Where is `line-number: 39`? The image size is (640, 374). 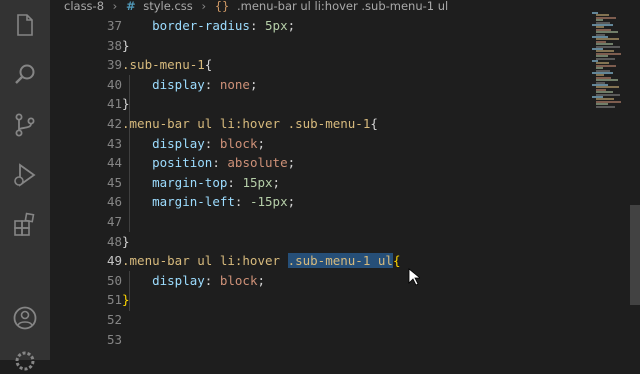 line-number: 39 is located at coordinates (114, 65).